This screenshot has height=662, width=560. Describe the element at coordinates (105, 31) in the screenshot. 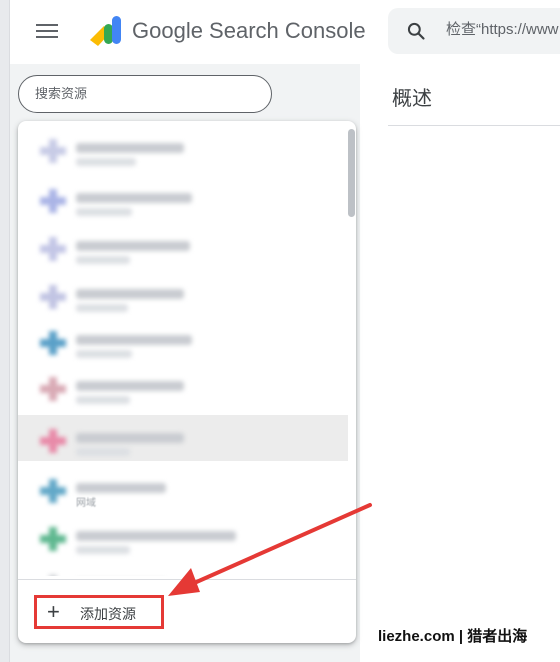

I see `search-console-logo` at that location.